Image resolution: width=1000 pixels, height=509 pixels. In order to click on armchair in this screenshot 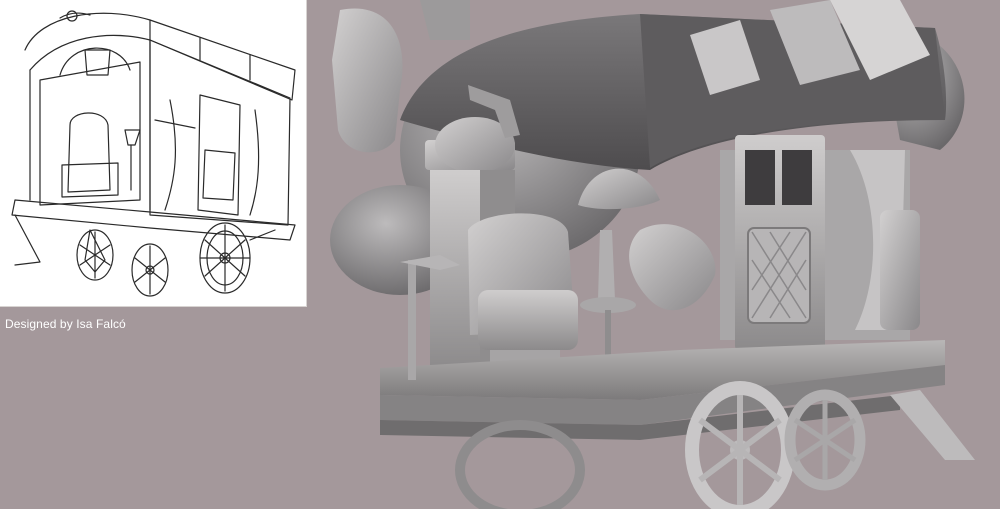, I will do `click(523, 292)`.